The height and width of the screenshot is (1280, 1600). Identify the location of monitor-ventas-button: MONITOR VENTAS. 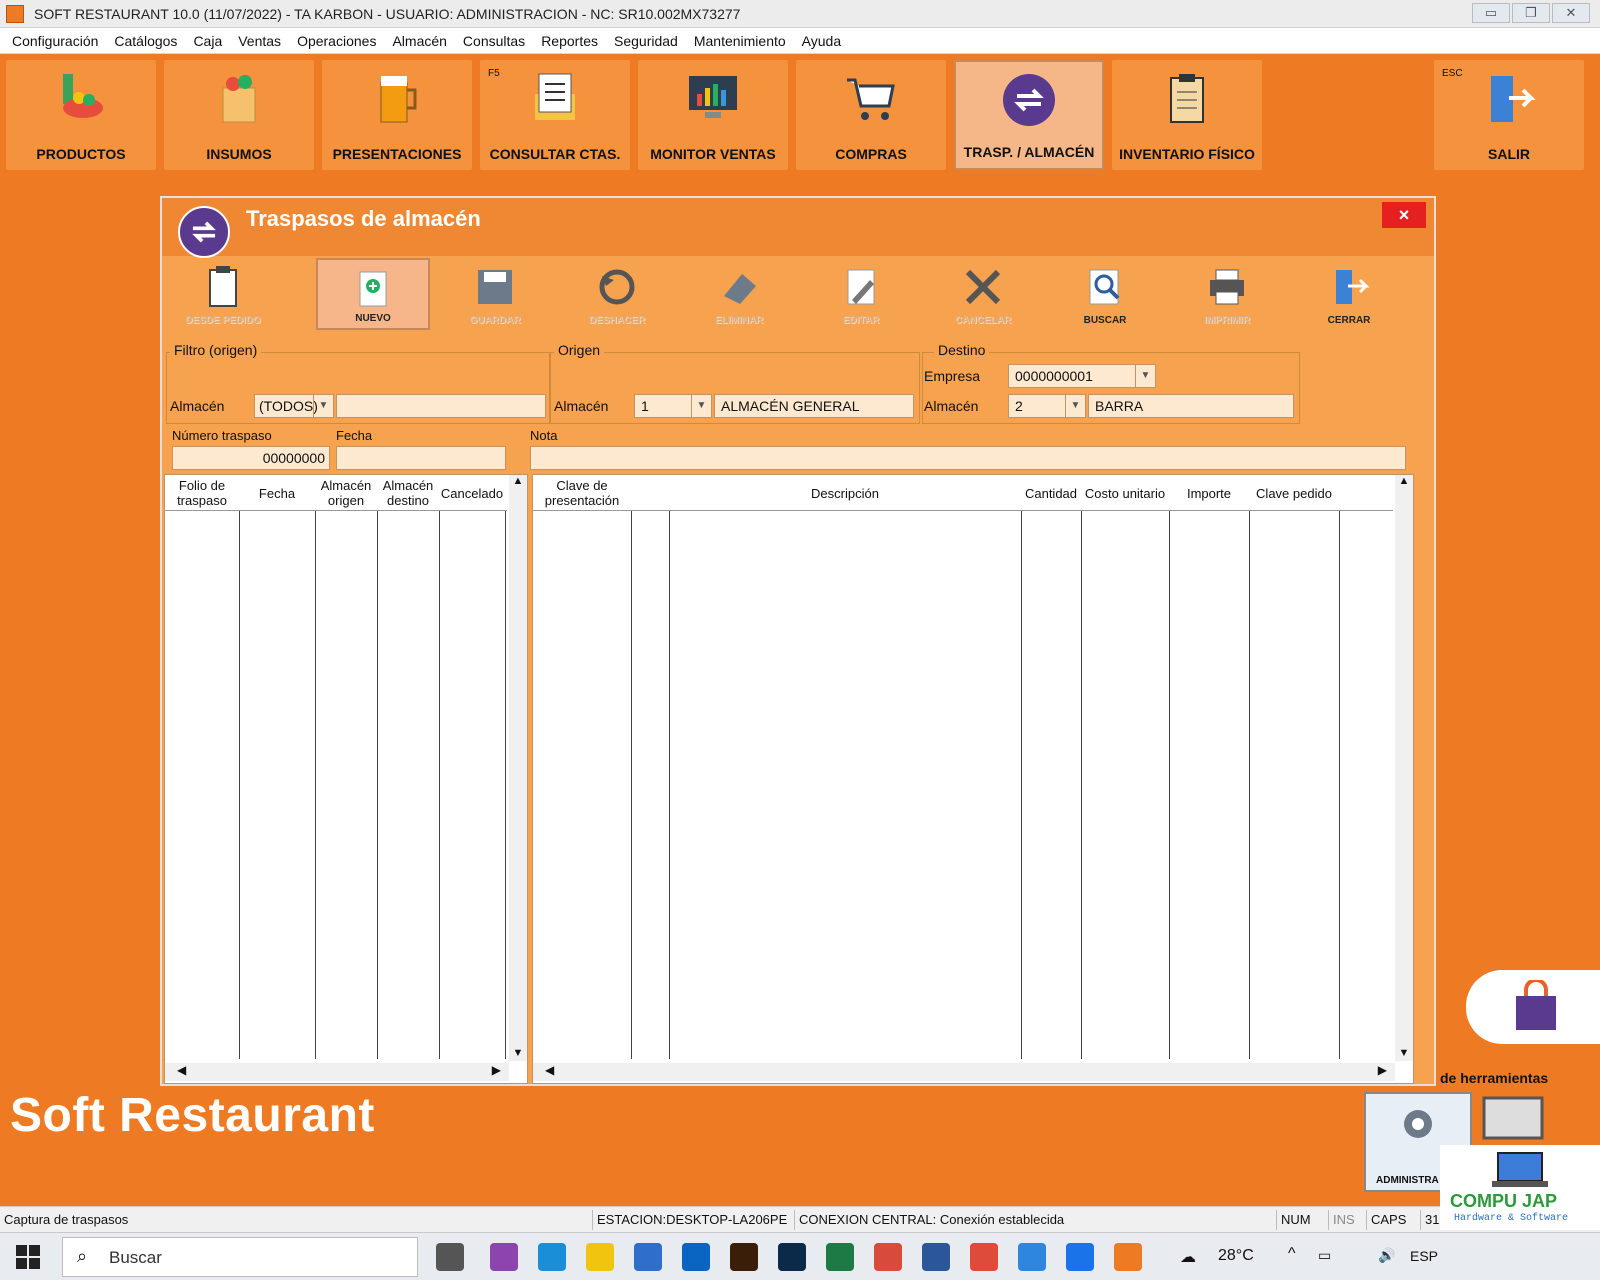
(713, 115).